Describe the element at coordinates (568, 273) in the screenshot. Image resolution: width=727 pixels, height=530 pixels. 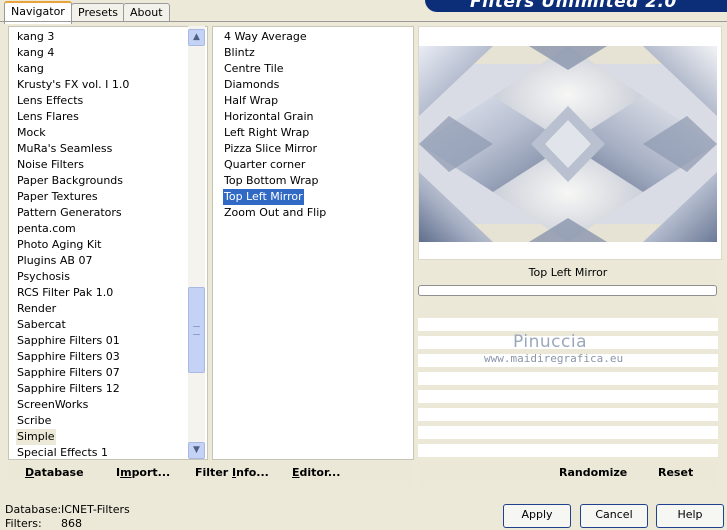
I see `preview-filter-name: Top Left Mirror` at that location.